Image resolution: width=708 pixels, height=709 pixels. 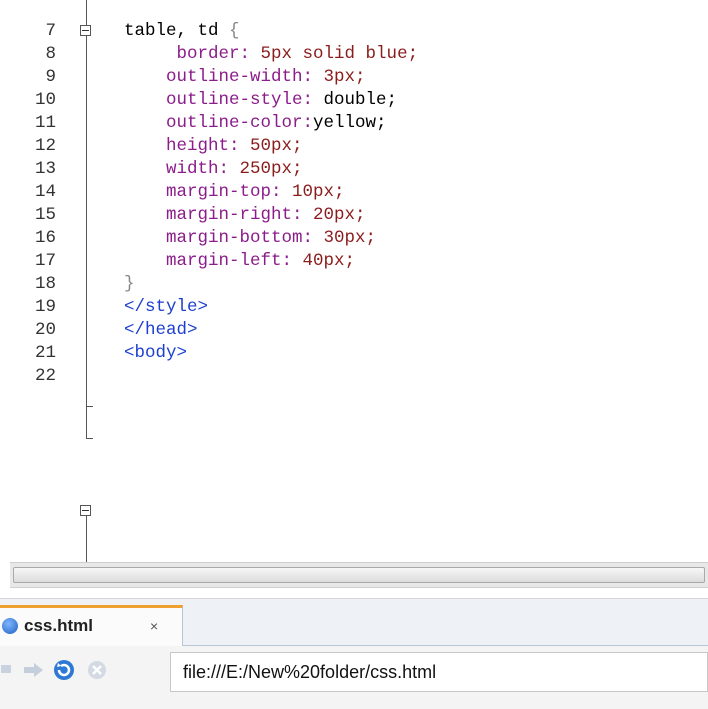 I want to click on fold-tick, so click(x=89, y=406).